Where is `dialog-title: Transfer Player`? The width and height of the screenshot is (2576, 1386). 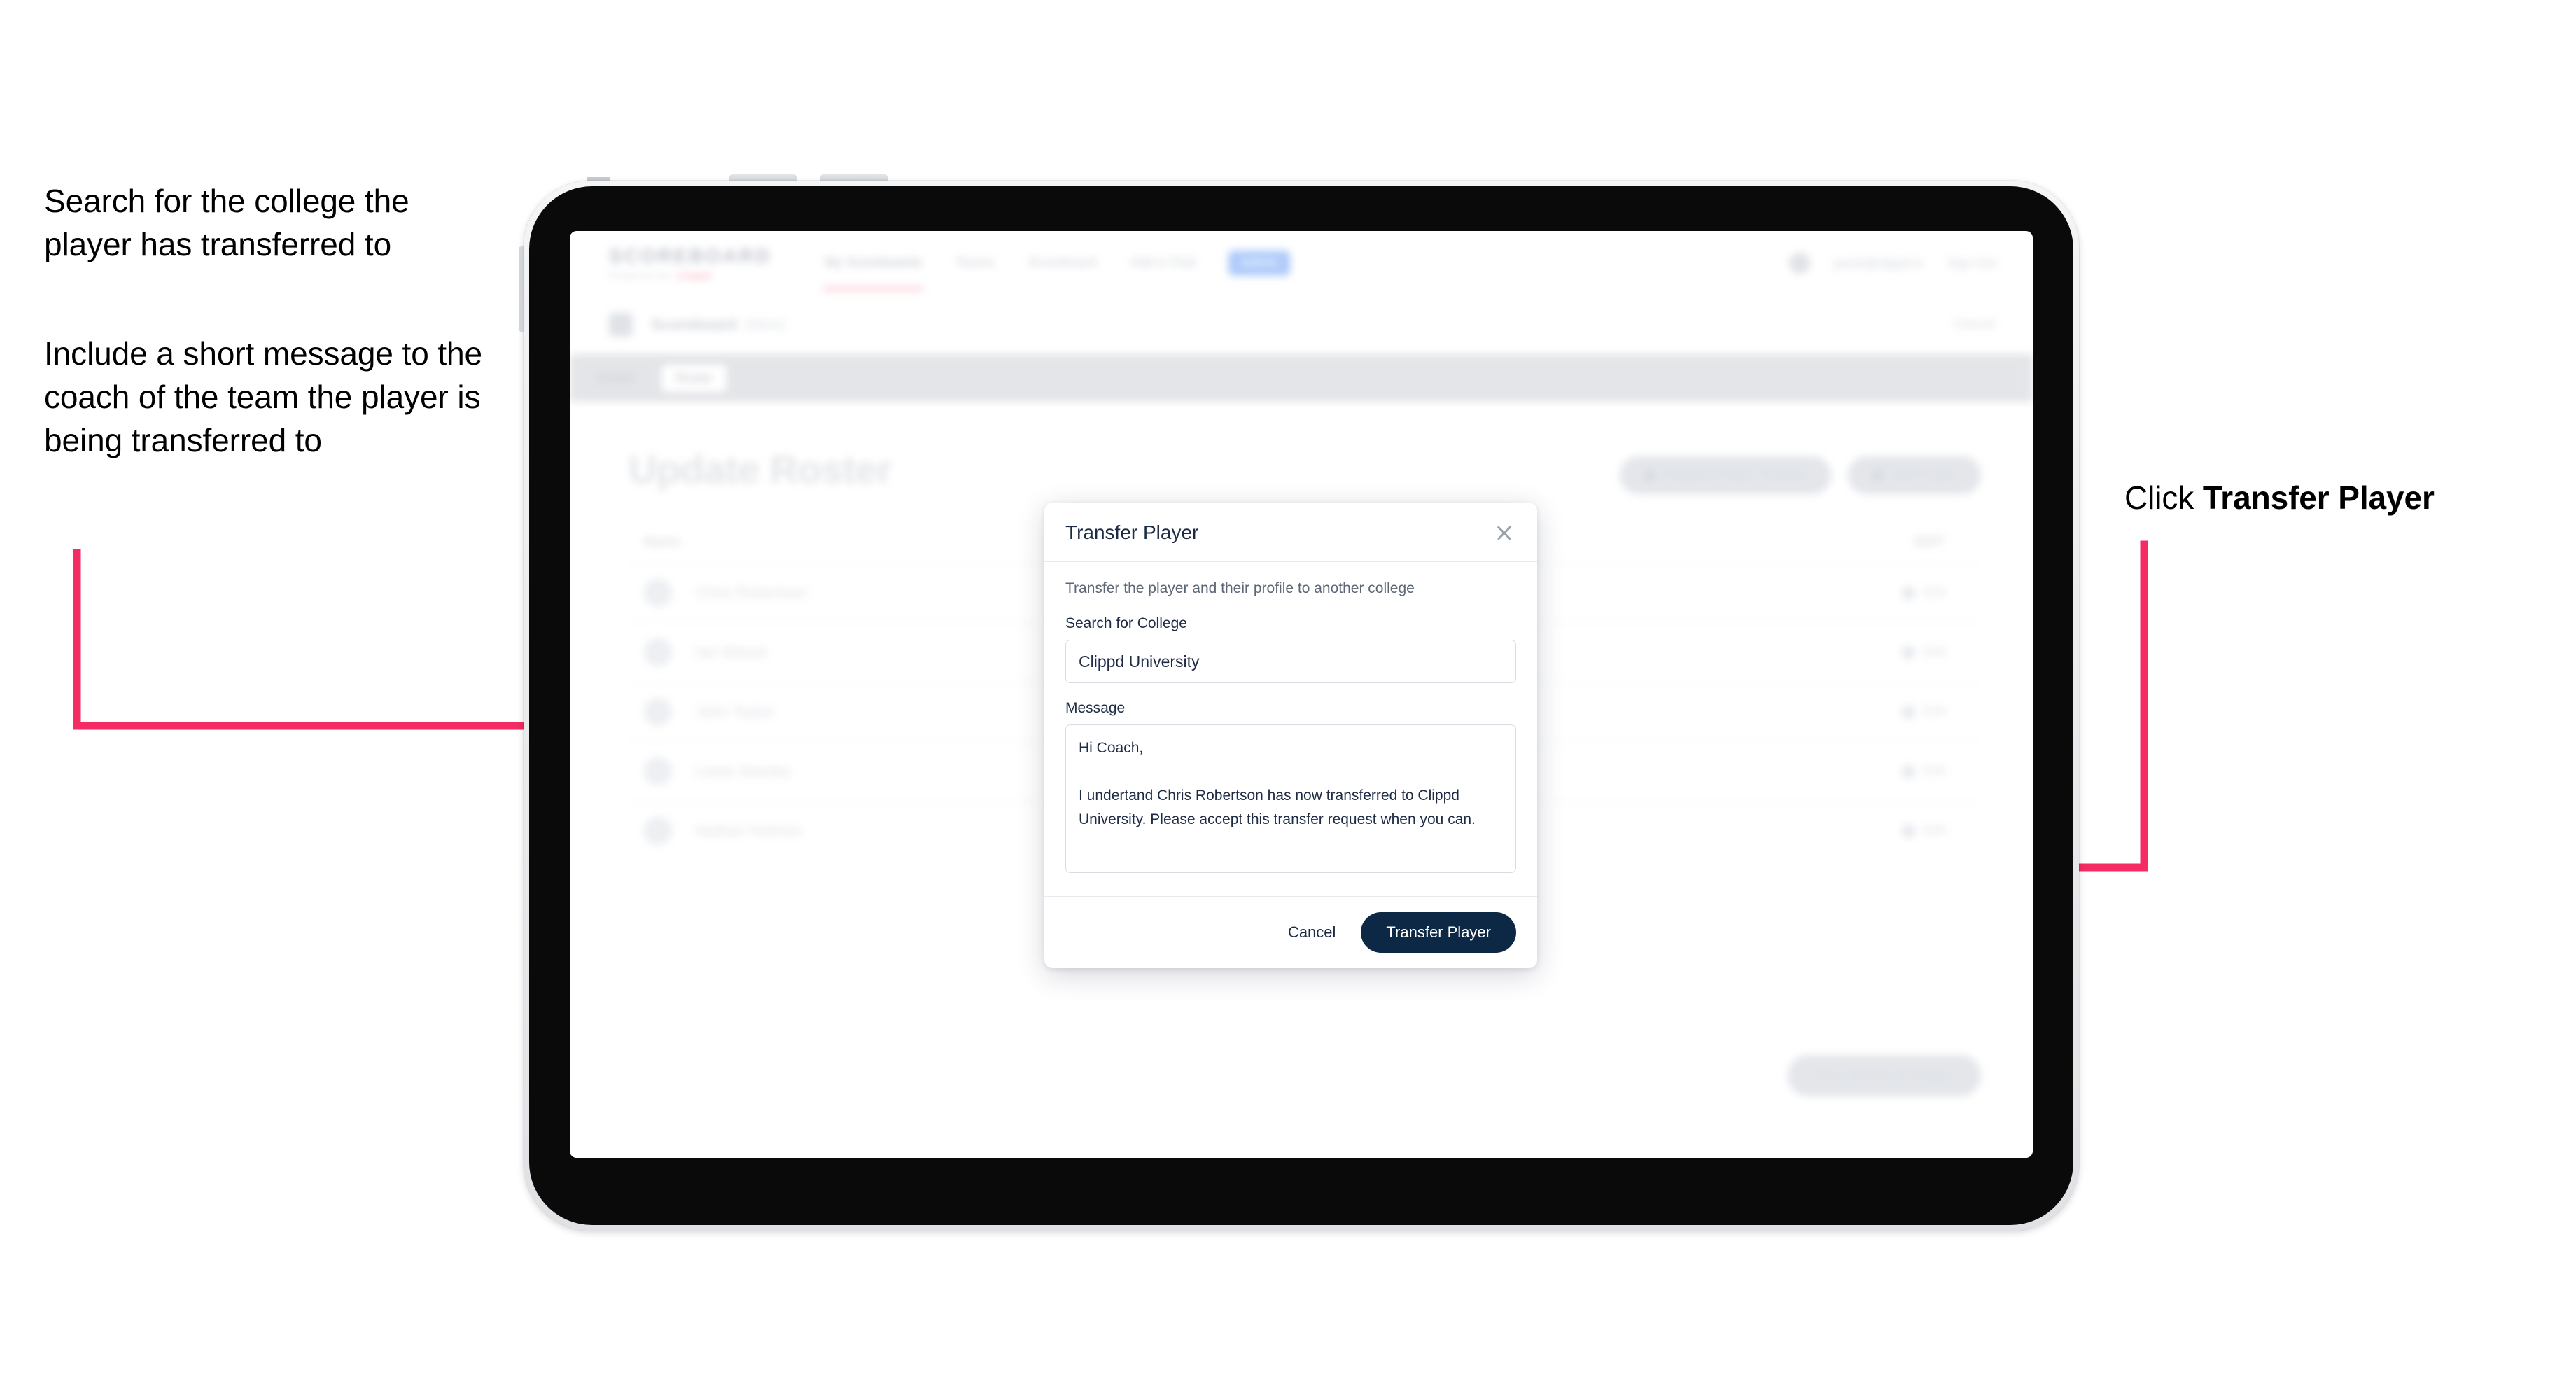
dialog-title: Transfer Player is located at coordinates (1132, 532).